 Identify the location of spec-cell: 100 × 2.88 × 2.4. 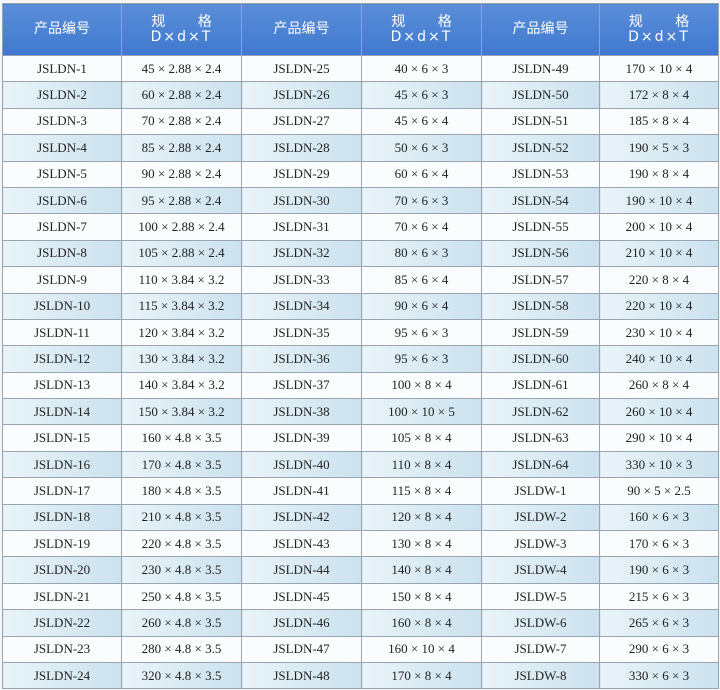
(181, 227).